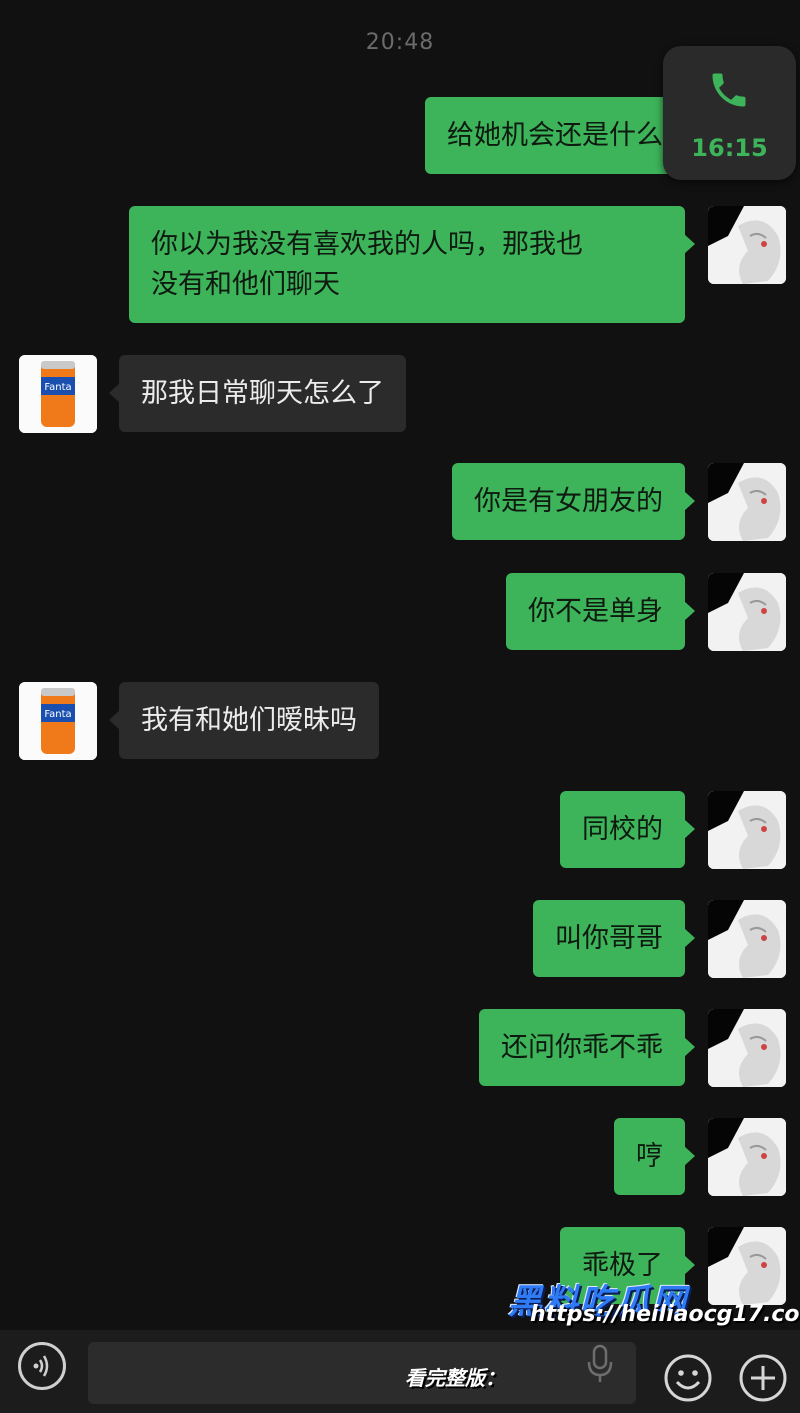 This screenshot has height=1413, width=800. Describe the element at coordinates (367, 264) in the screenshot. I see `message-text: 你以为我没有喜欢我的人吗，那我也 没有和他们聊天` at that location.